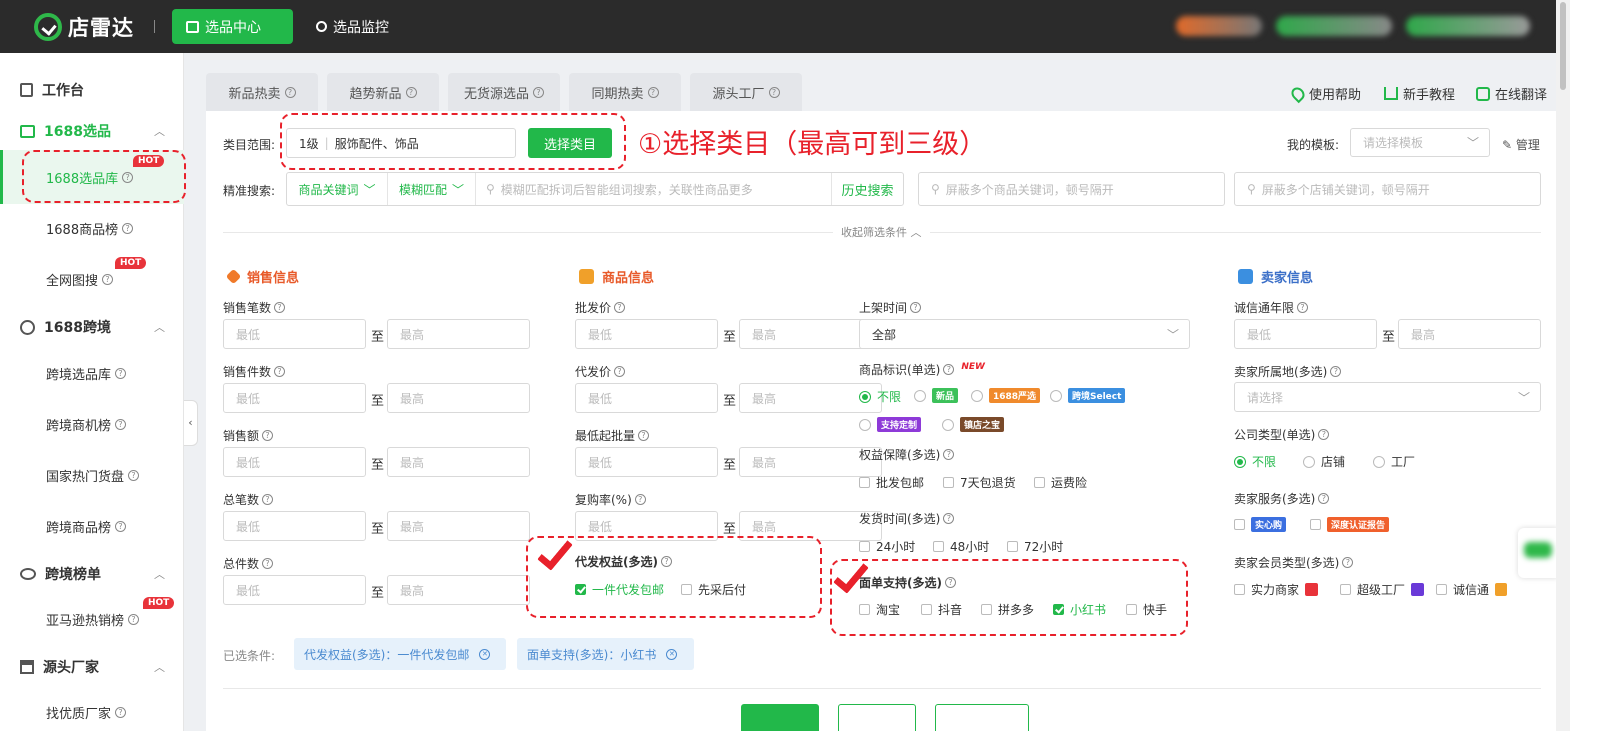 This screenshot has height=731, width=1600. What do you see at coordinates (93, 619) in the screenshot?
I see `sidebar-item-amazon-hot: 亚马逊热销榜?` at bounding box center [93, 619].